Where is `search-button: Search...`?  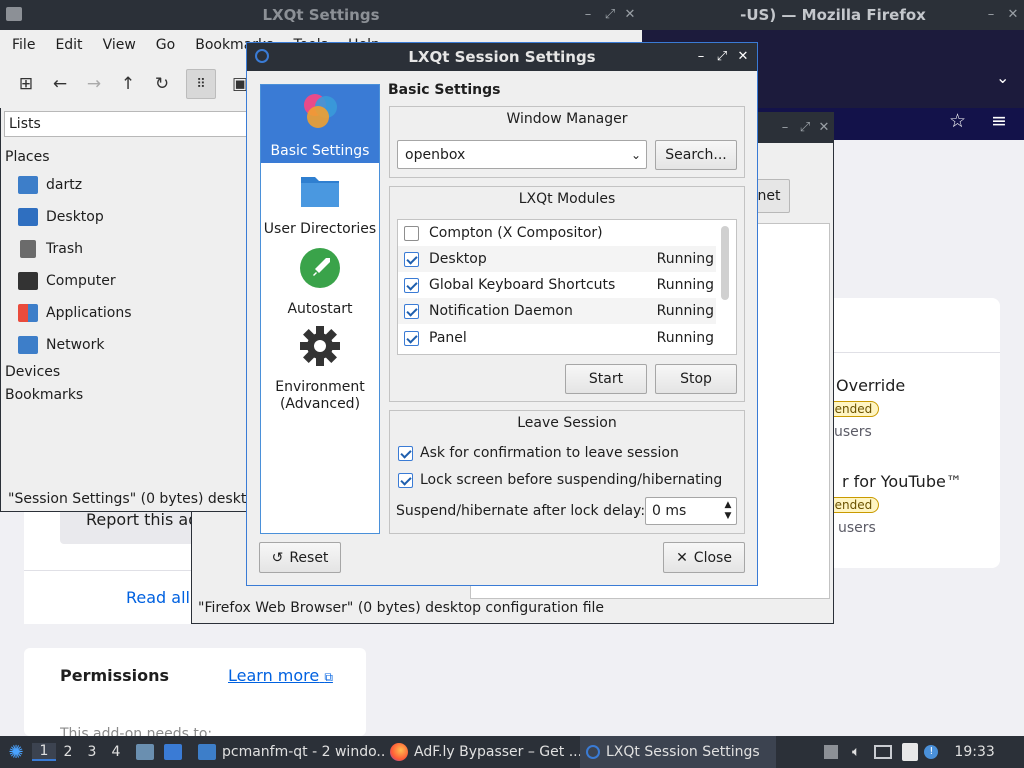
search-button: Search... is located at coordinates (696, 155).